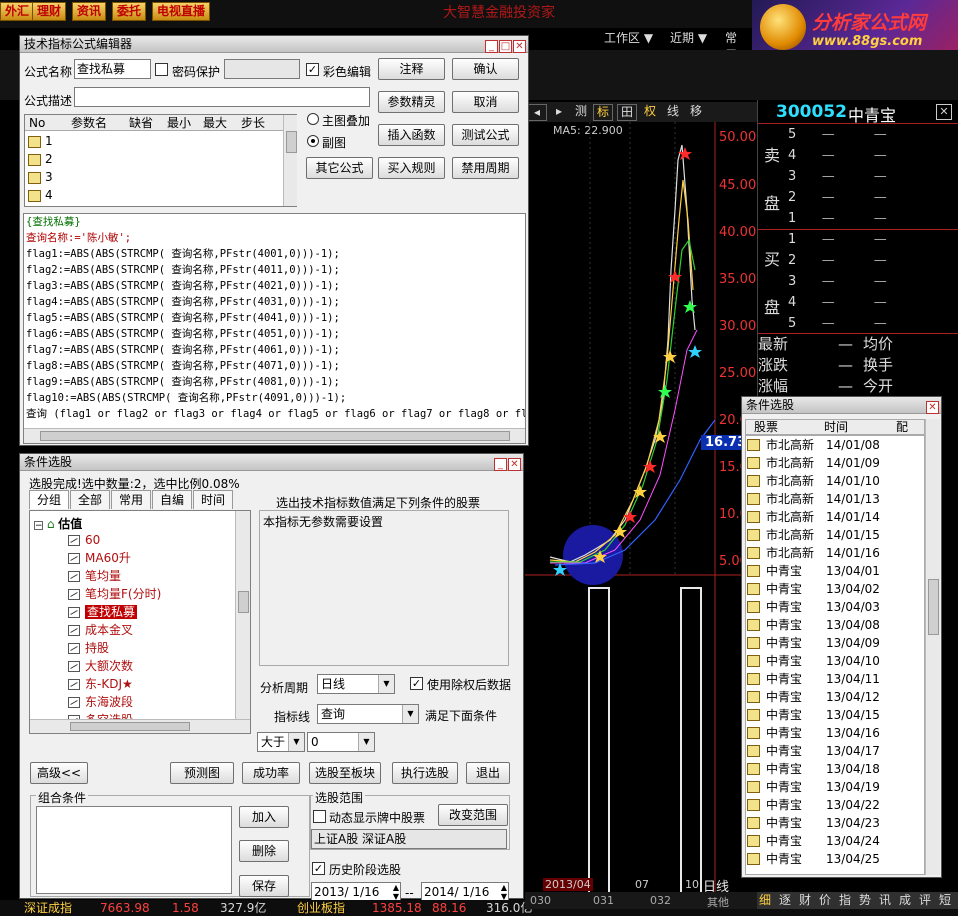 The width and height of the screenshot is (958, 916). I want to click on tab-review: 评, so click(925, 900).